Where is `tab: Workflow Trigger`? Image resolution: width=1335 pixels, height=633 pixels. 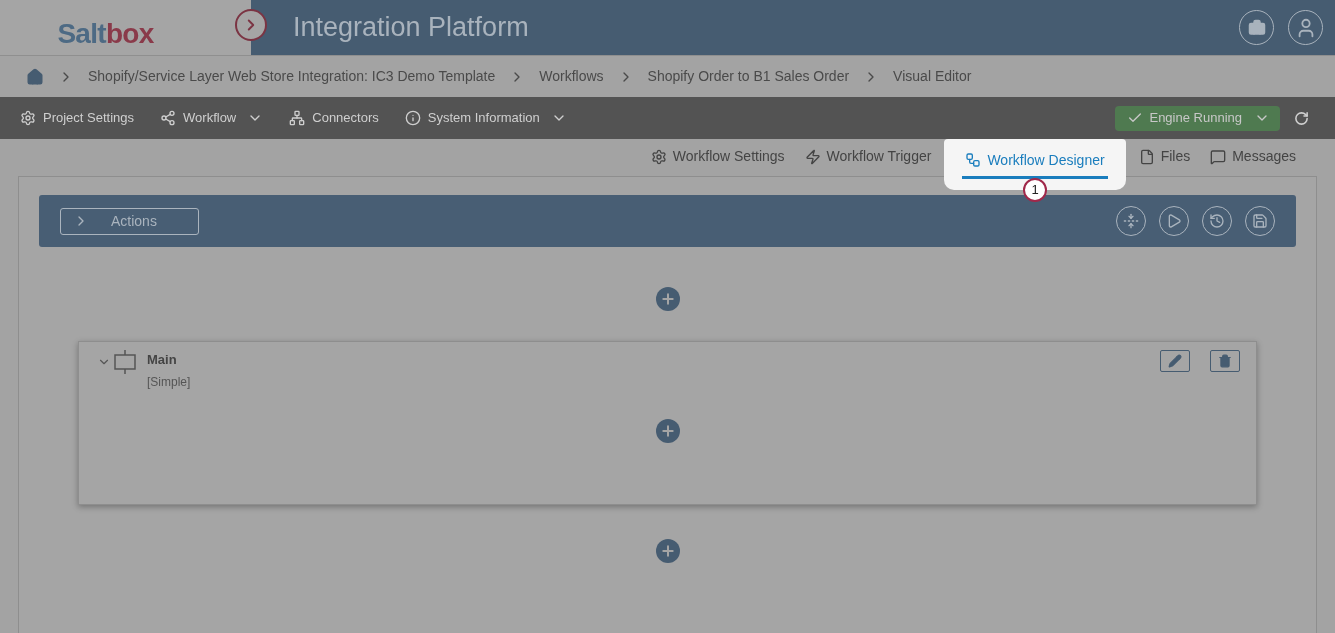 tab: Workflow Trigger is located at coordinates (868, 157).